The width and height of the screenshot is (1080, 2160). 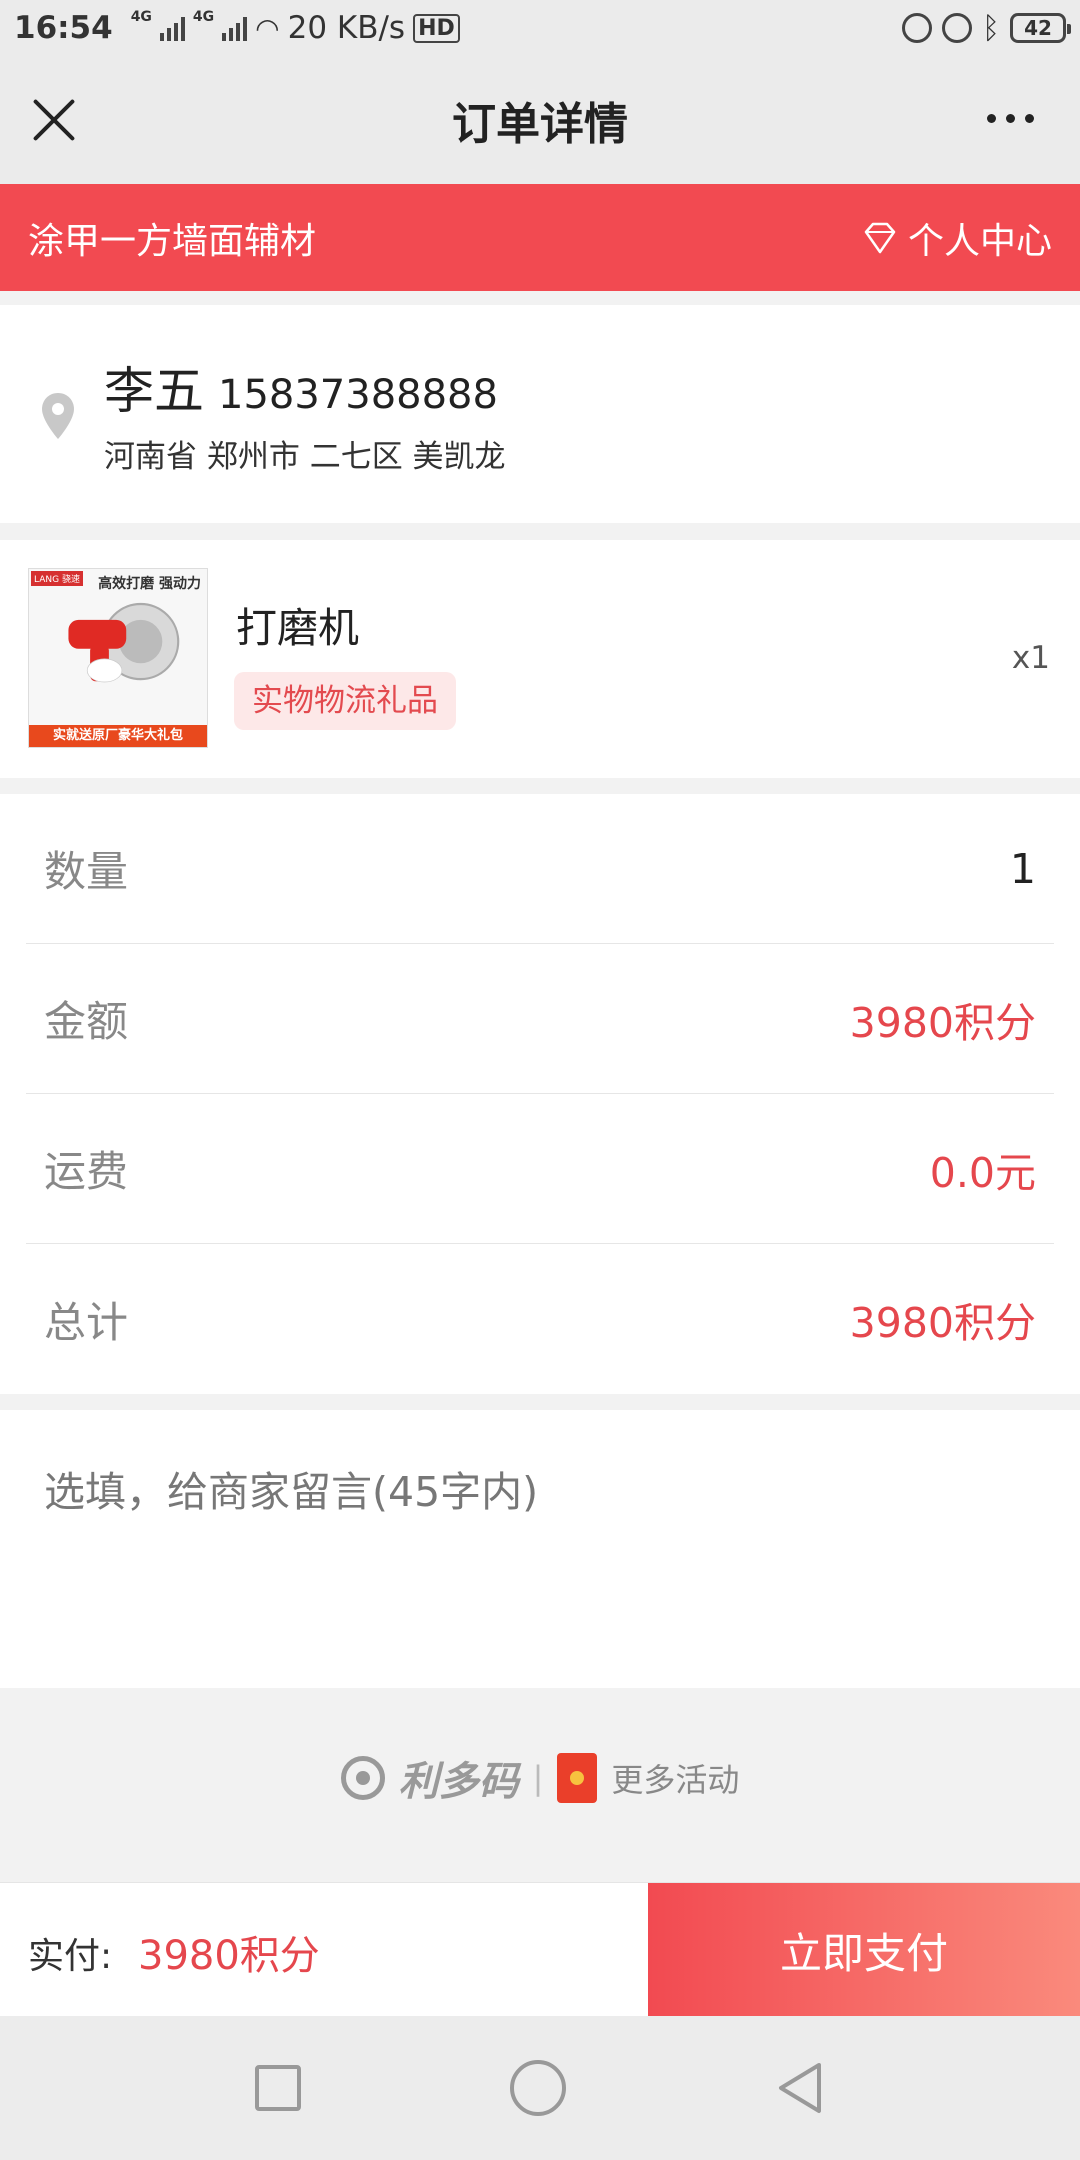 I want to click on status-right: ᛒ 42, so click(x=986, y=28).